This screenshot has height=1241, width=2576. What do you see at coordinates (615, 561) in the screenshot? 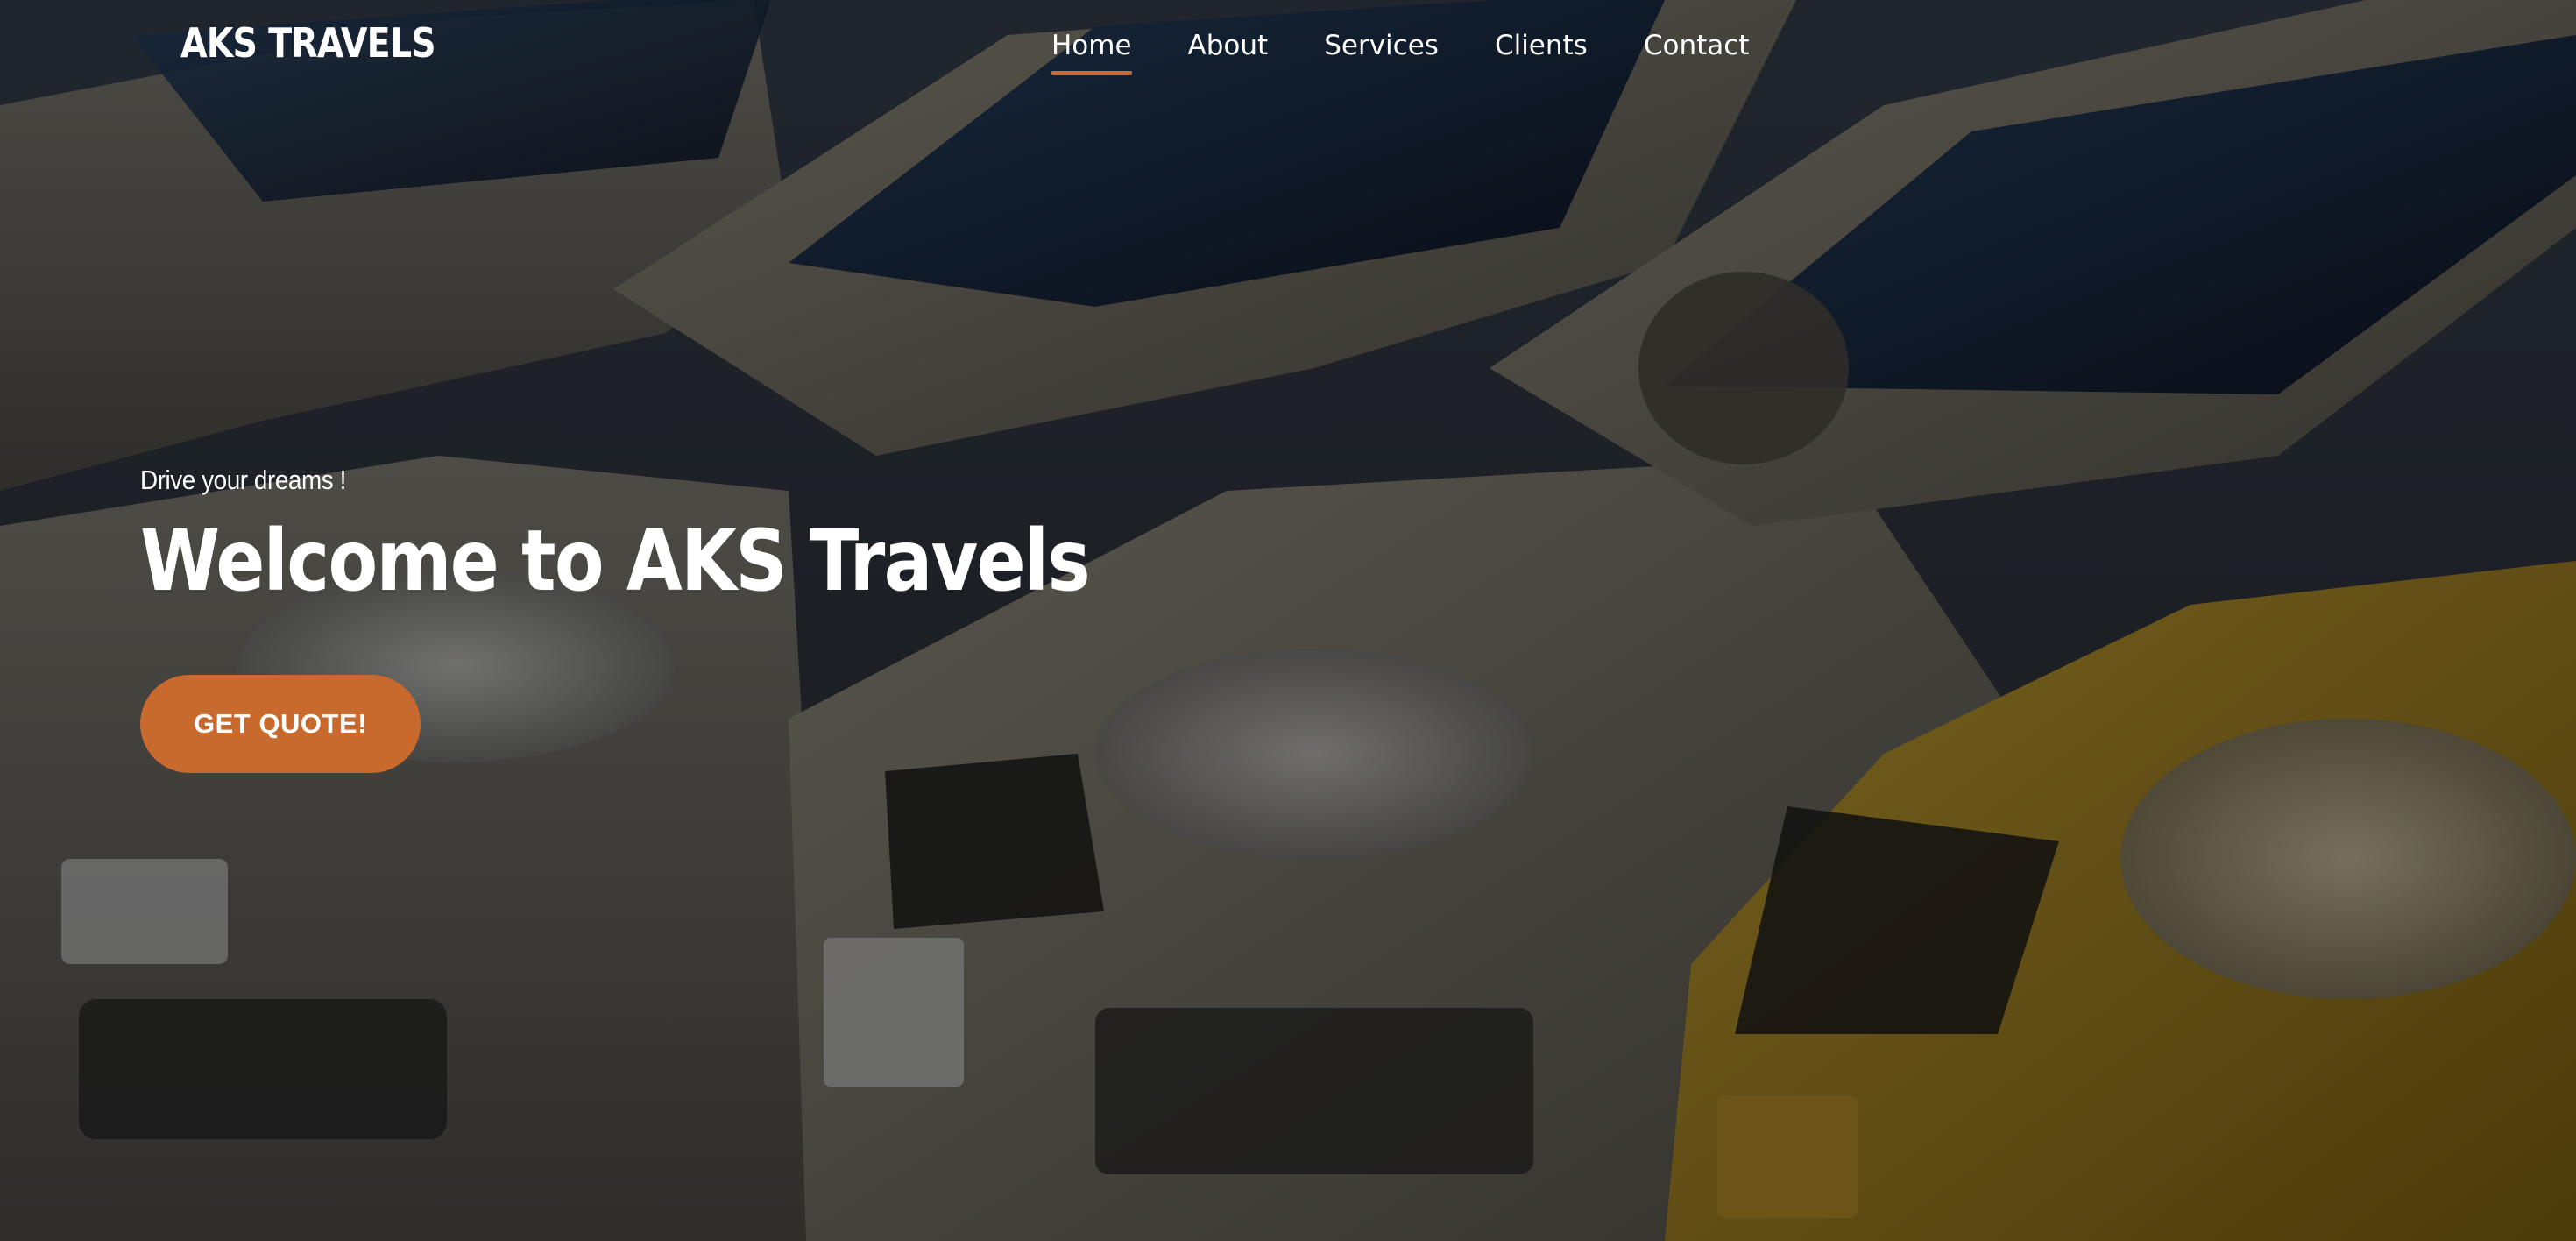
I see `hero-headline: Welcome to AKS Travels` at bounding box center [615, 561].